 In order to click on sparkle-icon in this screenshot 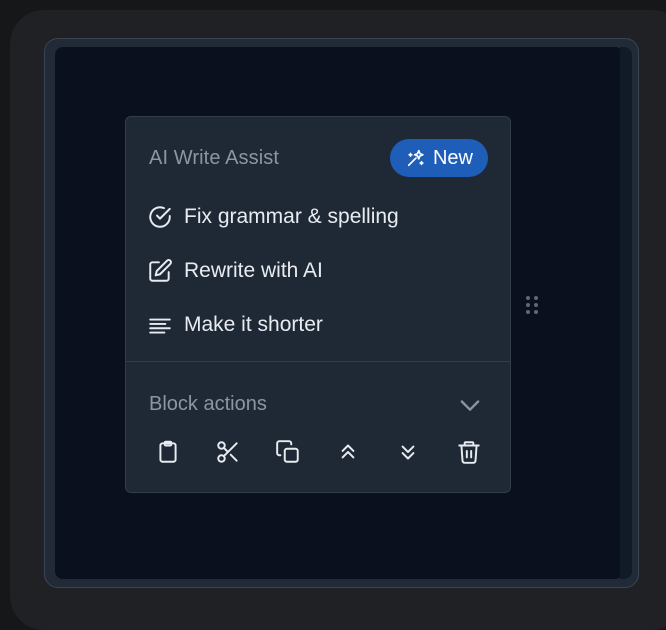, I will do `click(415, 158)`.